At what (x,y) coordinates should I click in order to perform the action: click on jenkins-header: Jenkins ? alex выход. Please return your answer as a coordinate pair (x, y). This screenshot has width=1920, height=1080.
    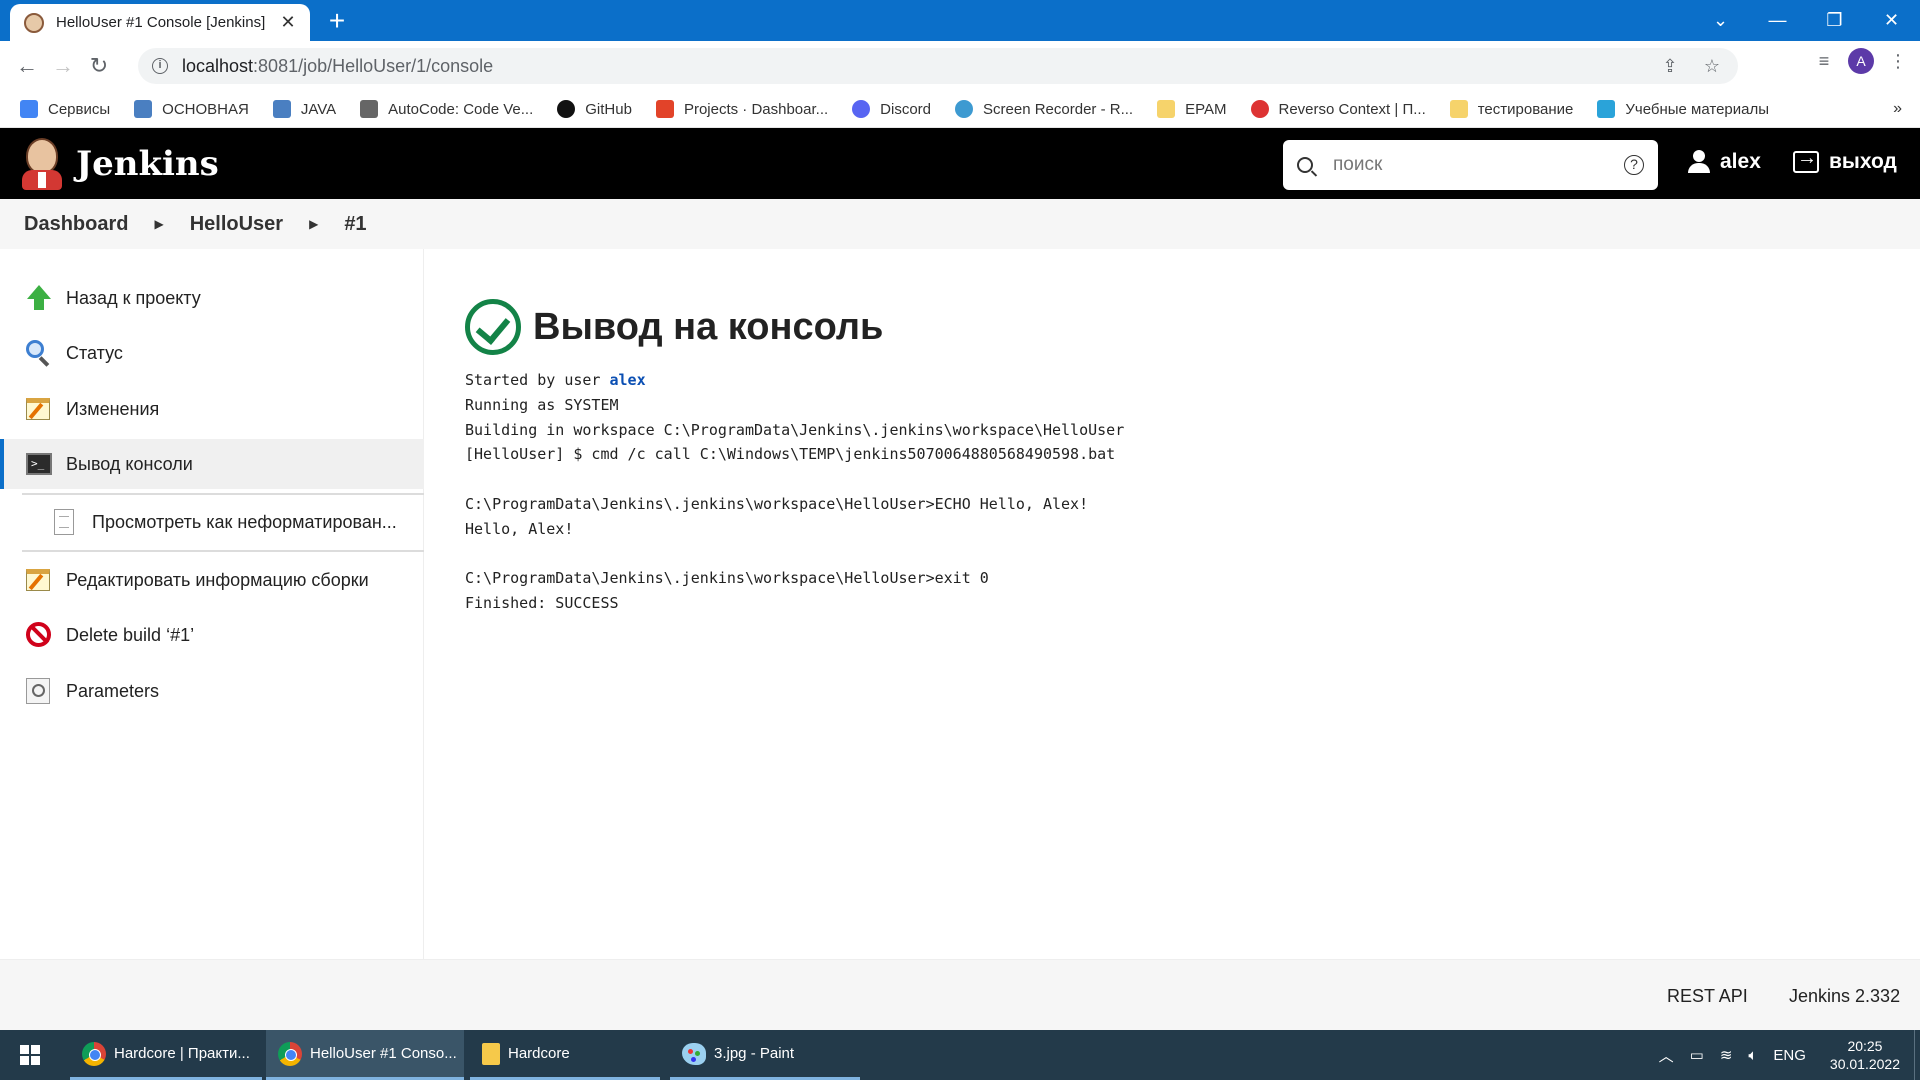
    Looking at the image, I should click on (960, 163).